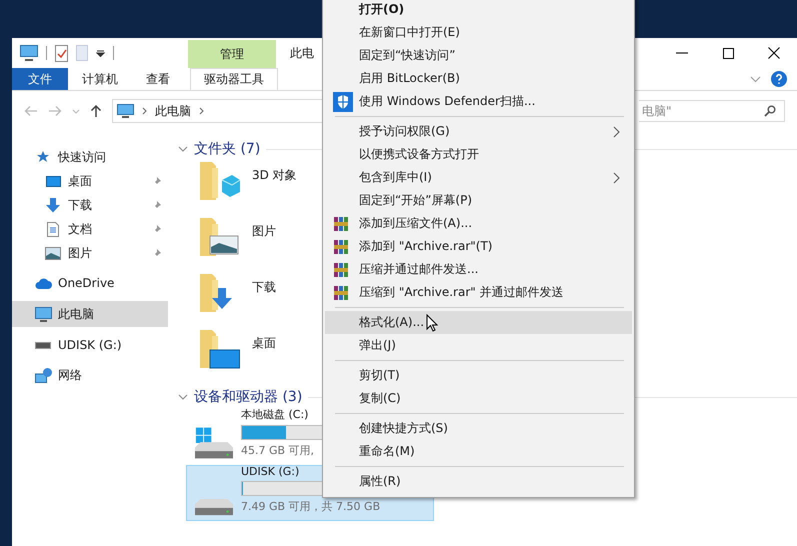 The height and width of the screenshot is (546, 797). I want to click on desktop-folder-icon, so click(219, 349).